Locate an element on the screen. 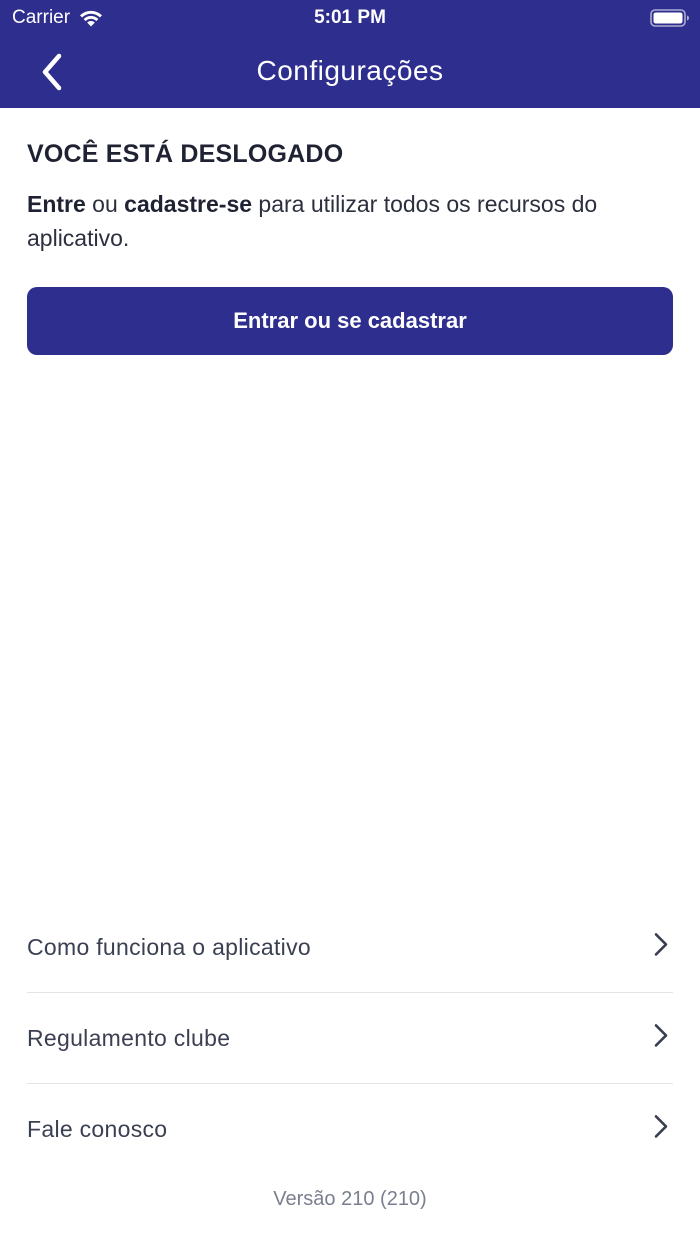 This screenshot has height=1244, width=700. battery-icon is located at coordinates (669, 18).